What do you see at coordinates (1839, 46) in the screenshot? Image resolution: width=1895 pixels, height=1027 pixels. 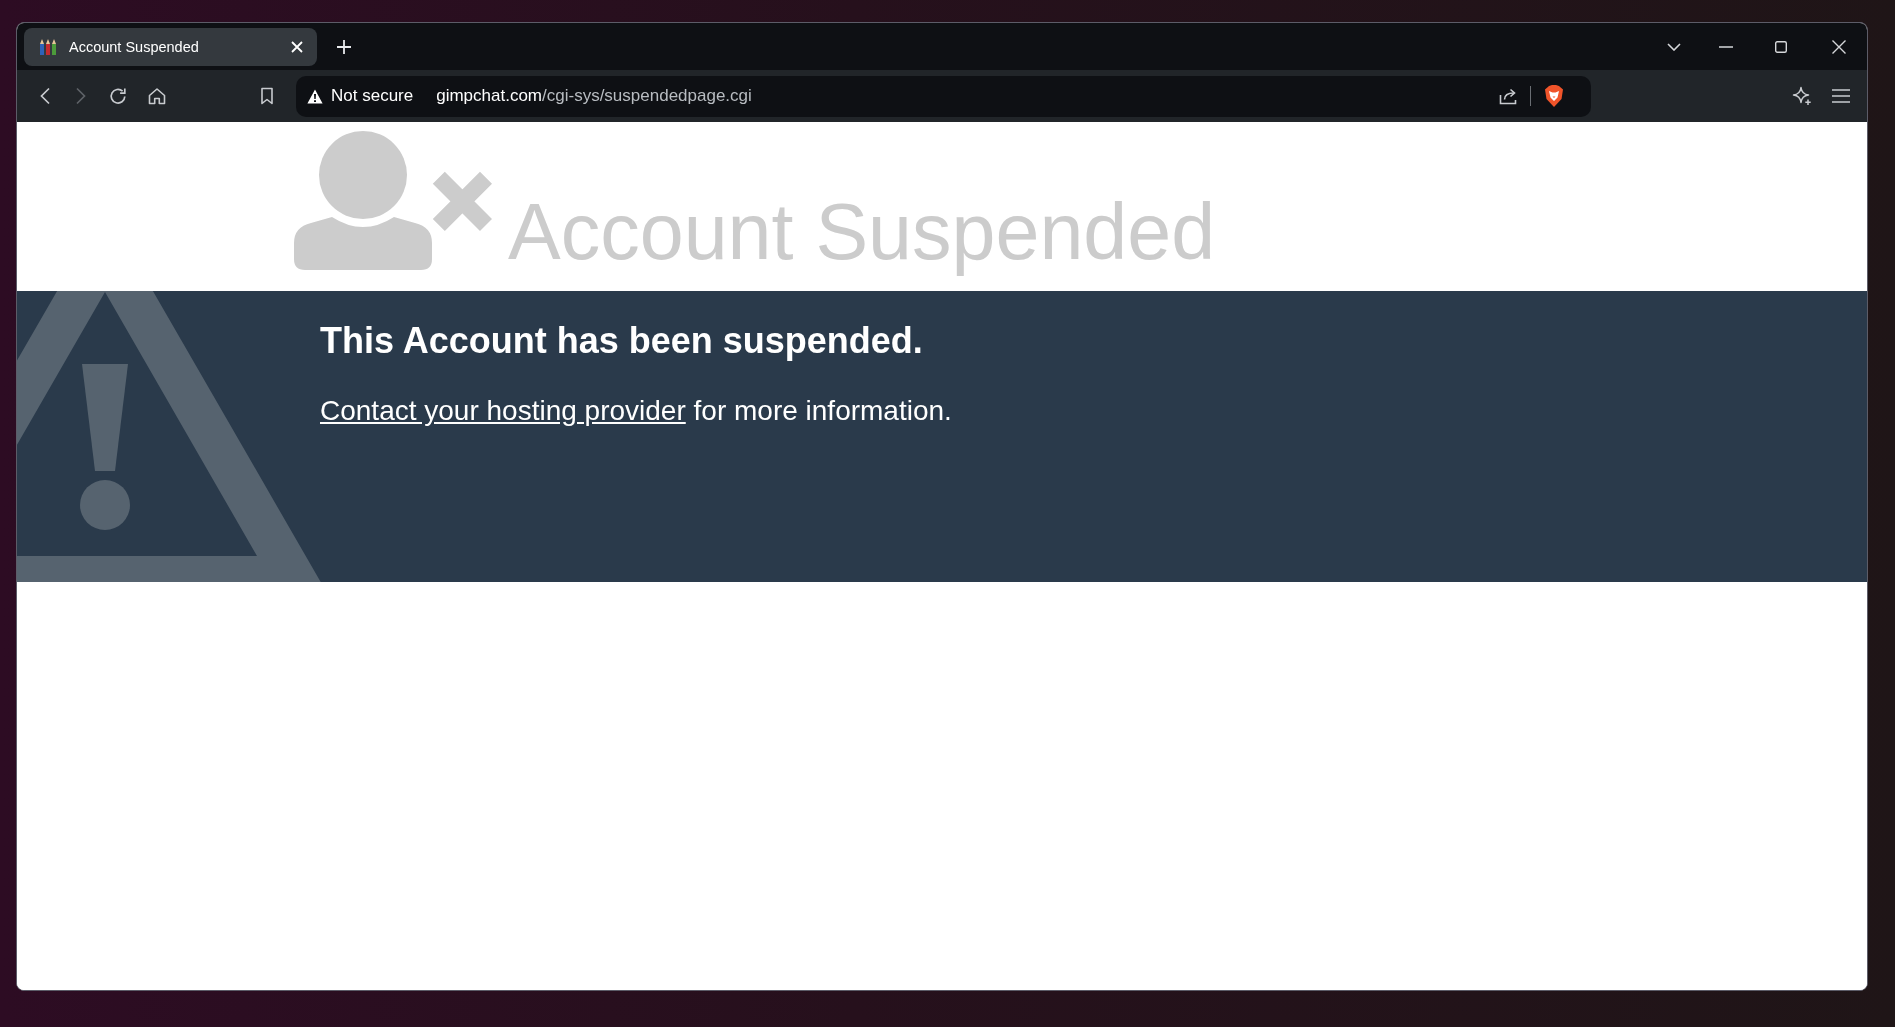 I see `close-icon` at bounding box center [1839, 46].